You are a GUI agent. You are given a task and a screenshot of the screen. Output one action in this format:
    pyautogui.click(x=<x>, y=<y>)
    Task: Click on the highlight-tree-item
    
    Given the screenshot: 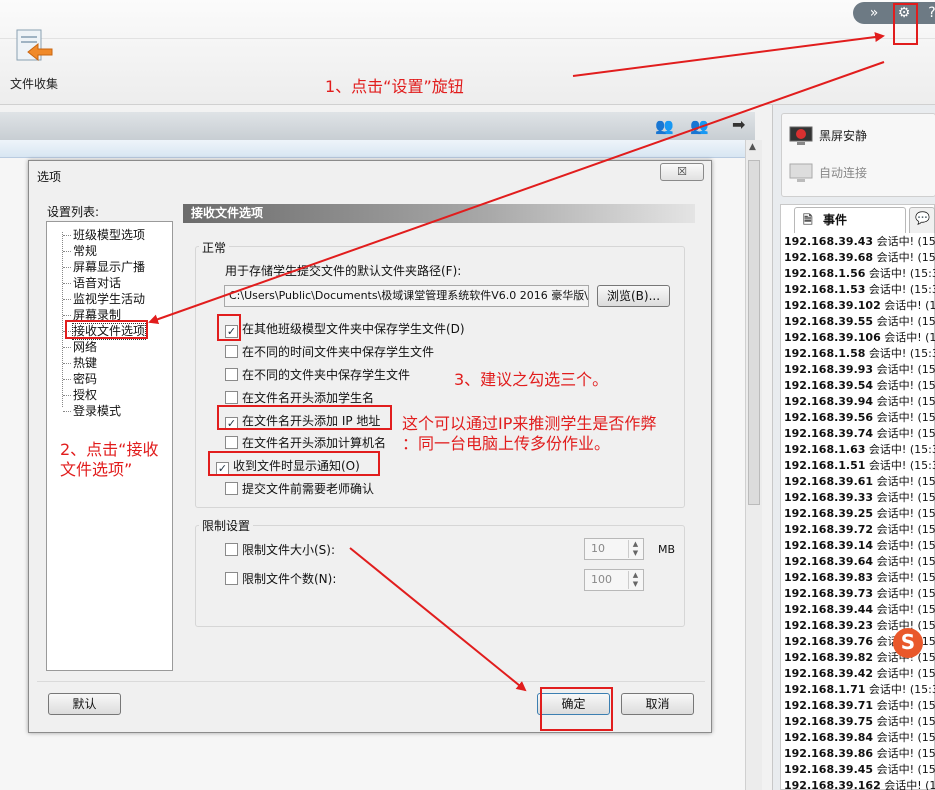 What is the action you would take?
    pyautogui.click(x=106, y=329)
    